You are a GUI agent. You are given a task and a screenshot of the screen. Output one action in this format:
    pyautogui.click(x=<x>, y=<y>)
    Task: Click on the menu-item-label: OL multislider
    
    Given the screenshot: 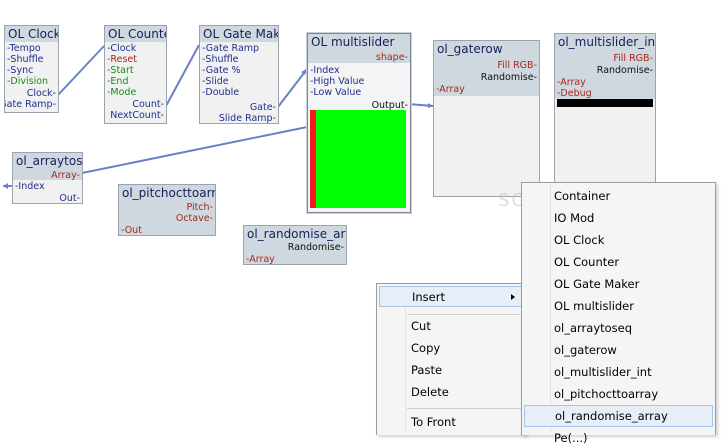 What is the action you would take?
    pyautogui.click(x=594, y=306)
    